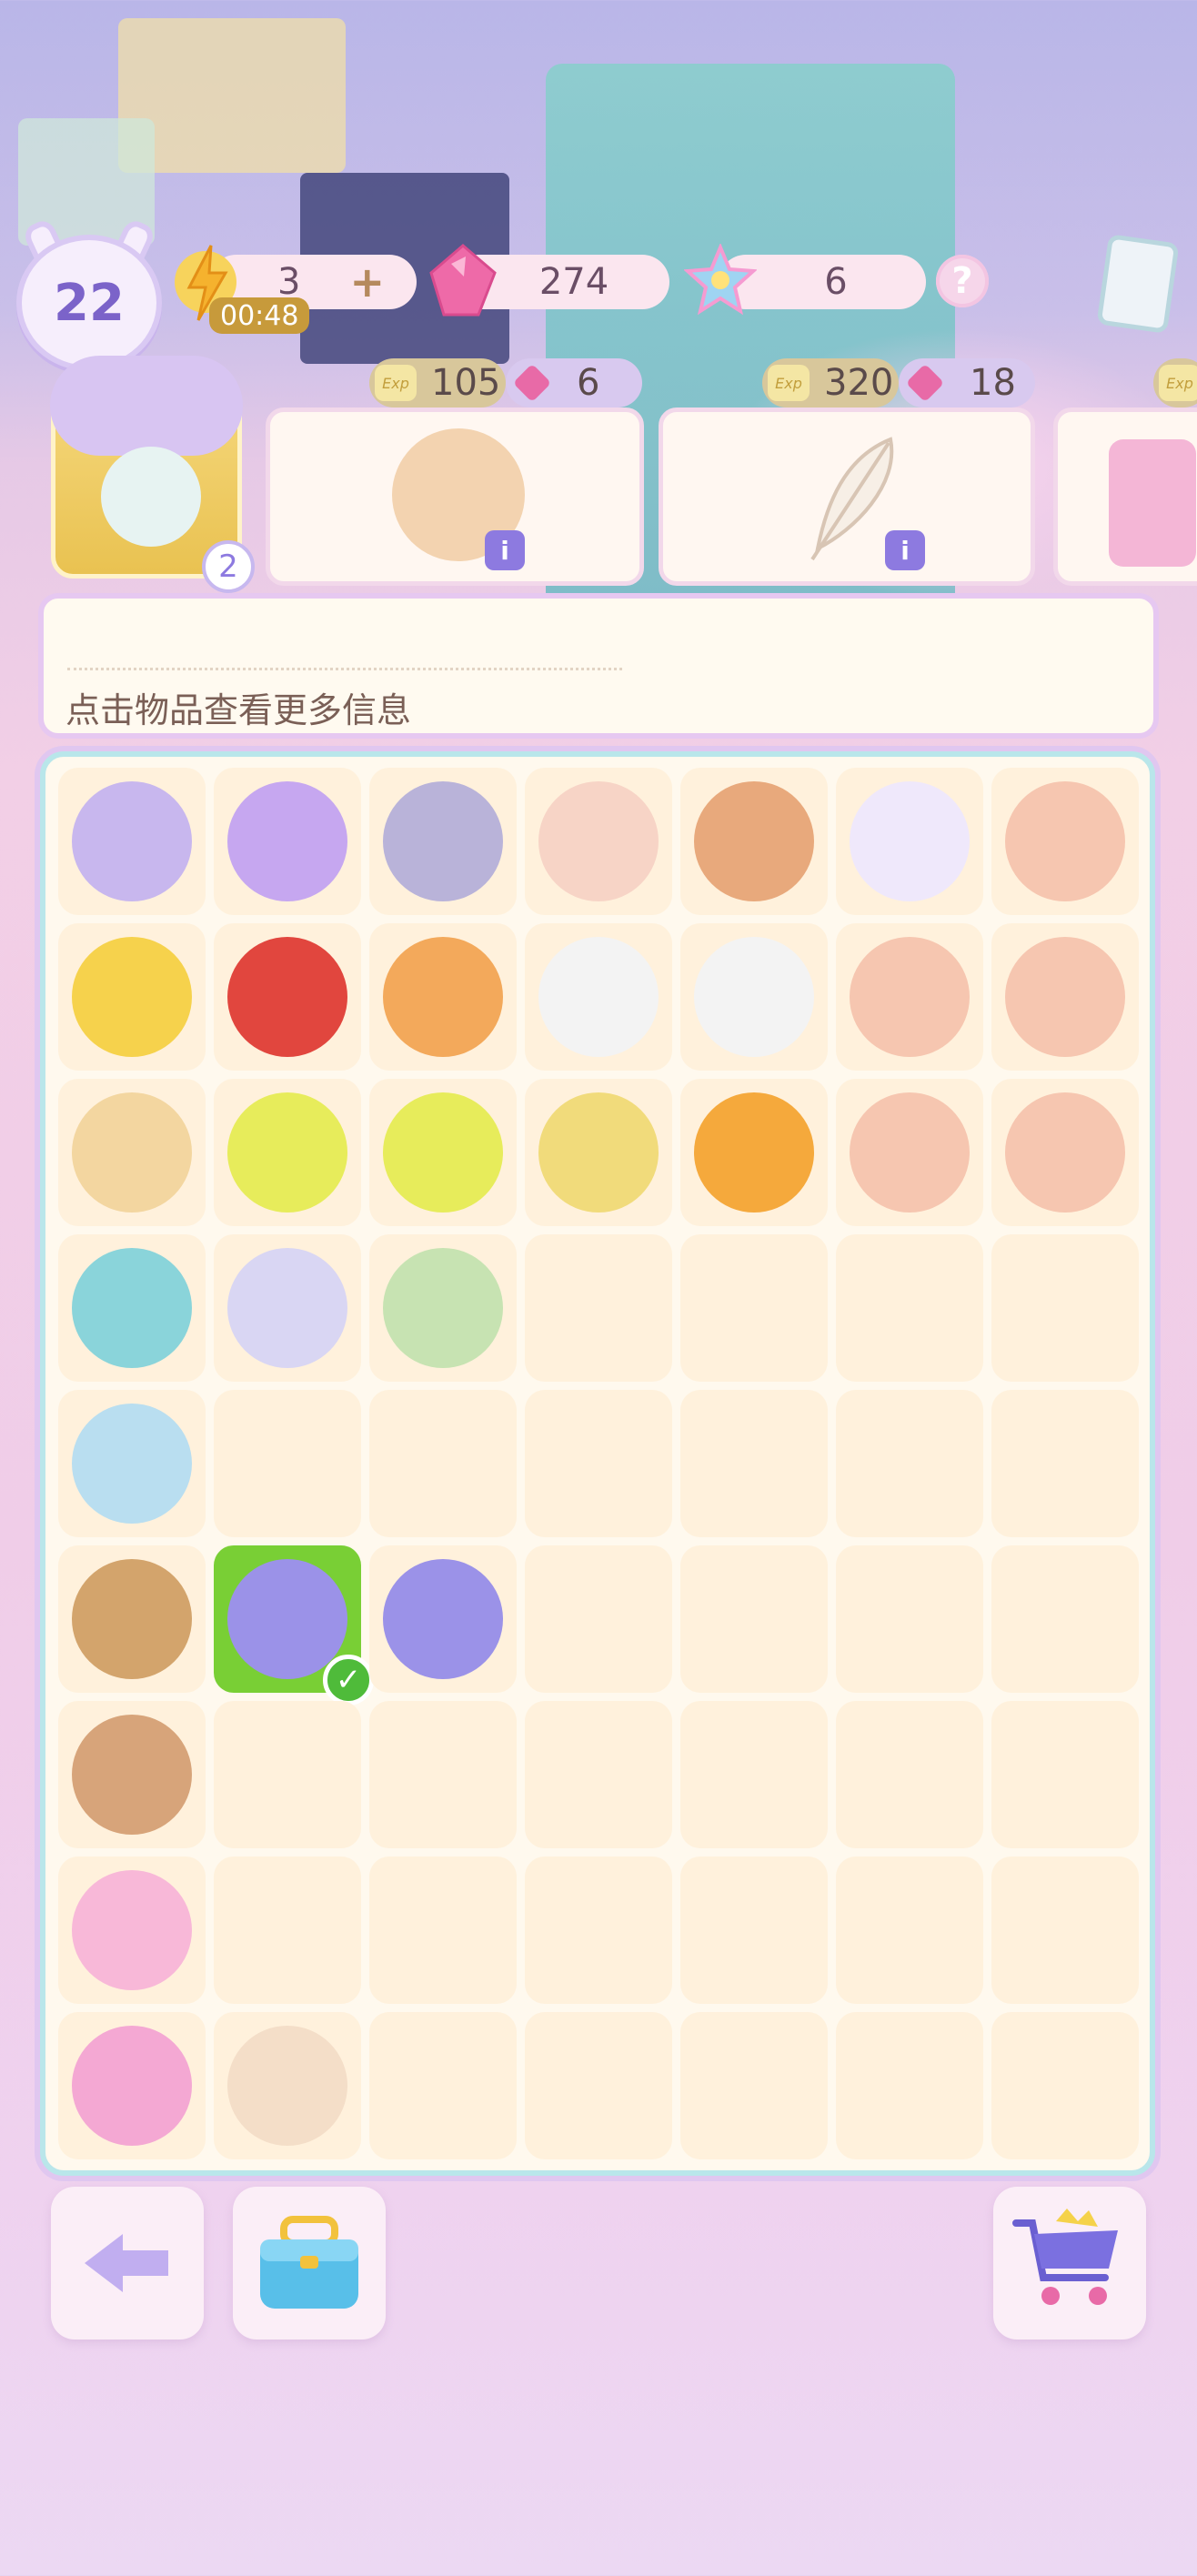 Image resolution: width=1197 pixels, height=2576 pixels. I want to click on ghost-cat-round-icon, so click(754, 997).